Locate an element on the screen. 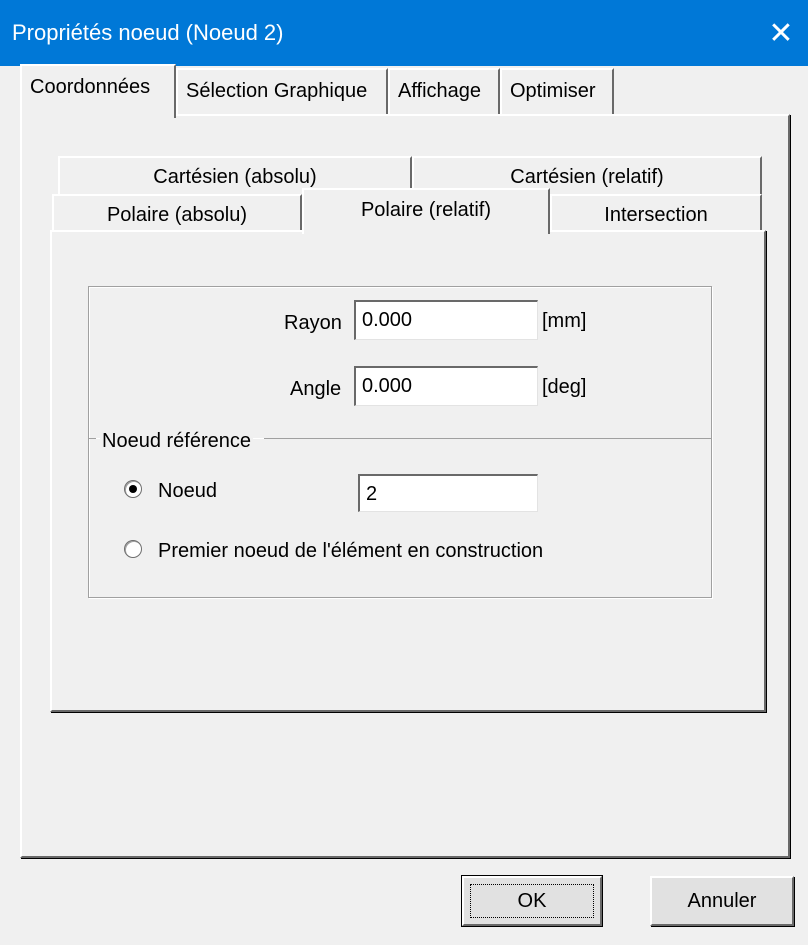  tab-polaire-relatif: Polaire (relatif) is located at coordinates (426, 211).